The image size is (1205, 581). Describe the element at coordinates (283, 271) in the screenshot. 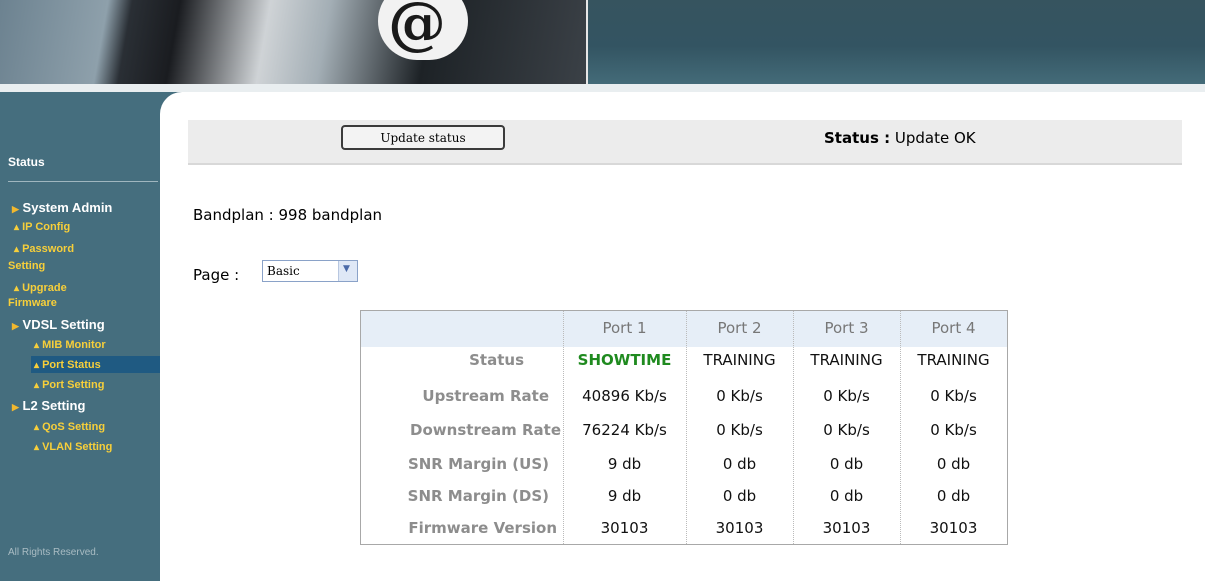

I see `page-select-value: Basic` at that location.